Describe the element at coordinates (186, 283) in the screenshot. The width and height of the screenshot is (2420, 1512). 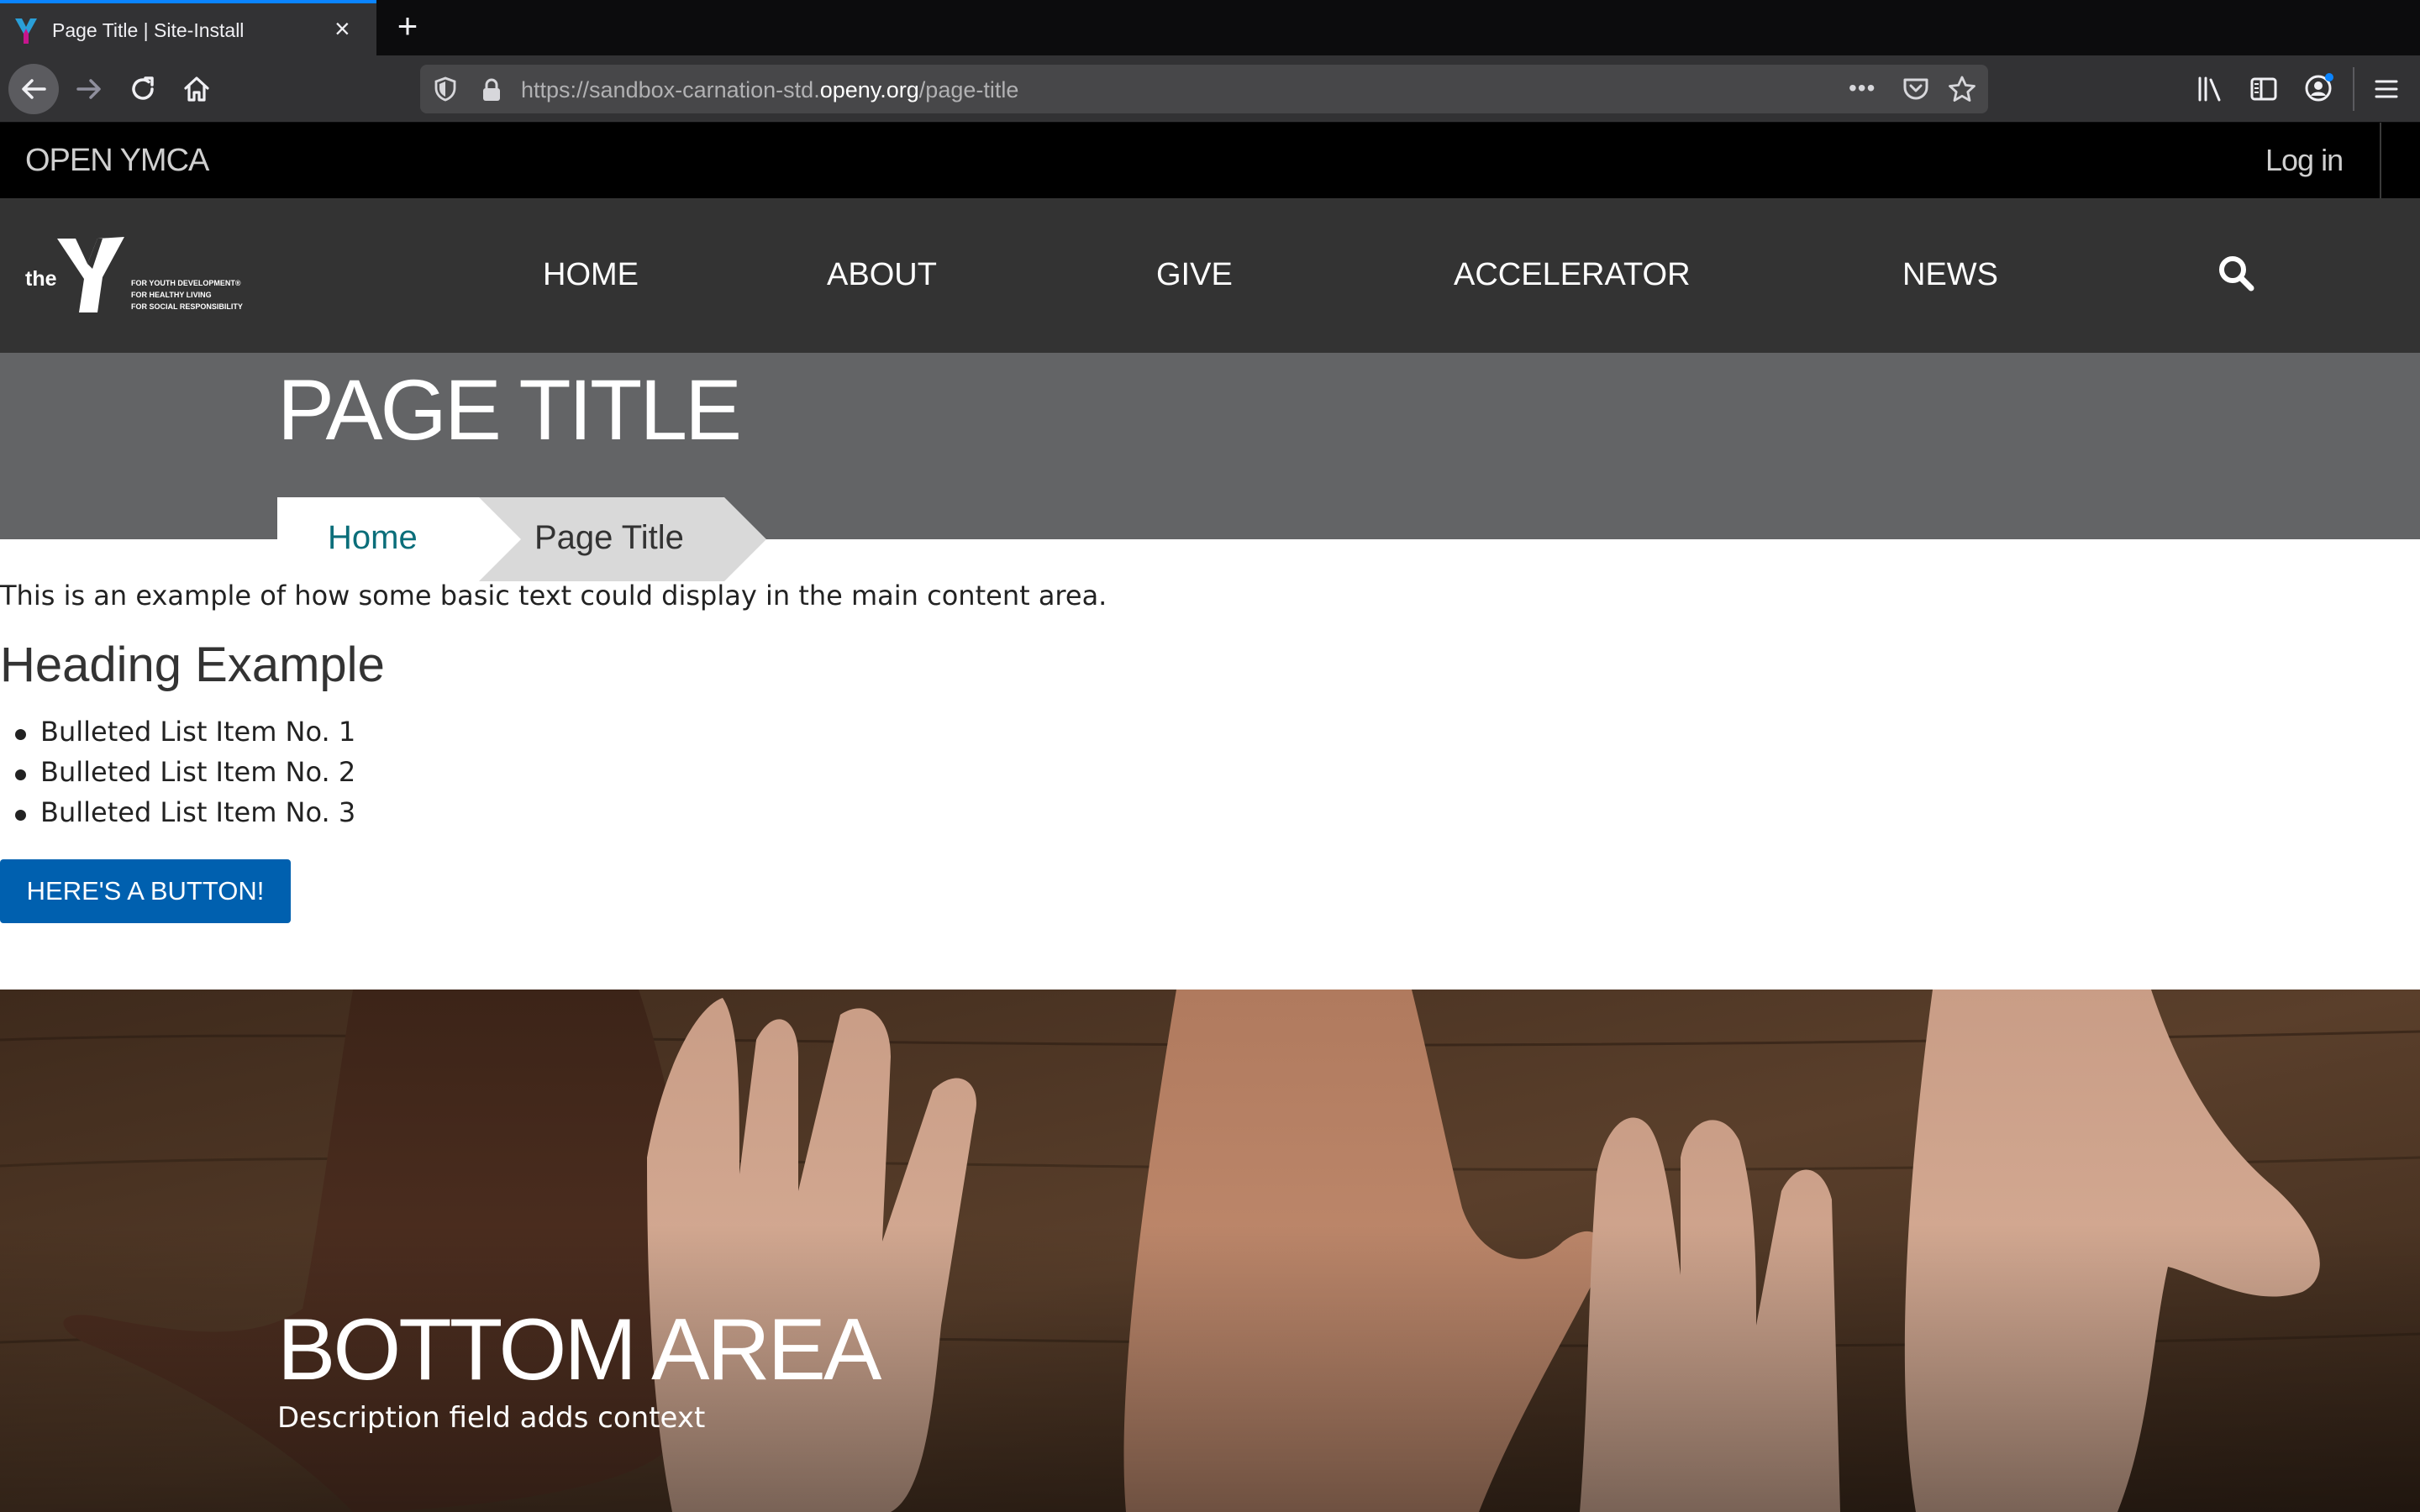
I see `logo-tagline: FOR YOUTH DEVELOPMENT®` at that location.